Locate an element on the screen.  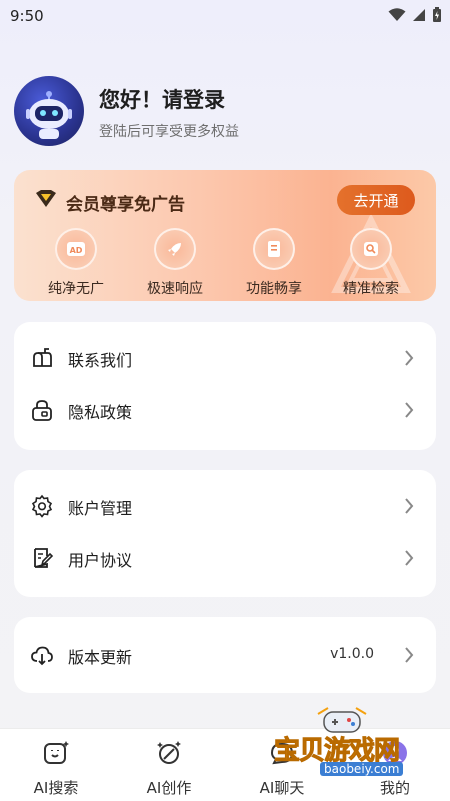
status-bar: 9:50 is located at coordinates (225, 16).